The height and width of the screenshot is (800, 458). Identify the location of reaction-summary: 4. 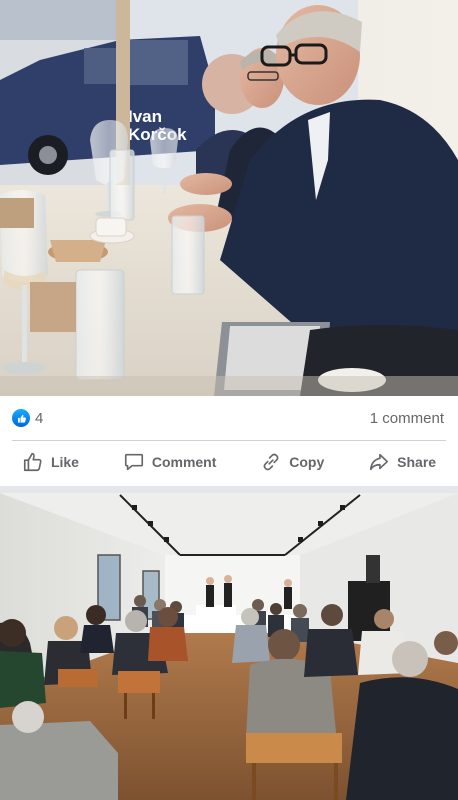
(27, 418).